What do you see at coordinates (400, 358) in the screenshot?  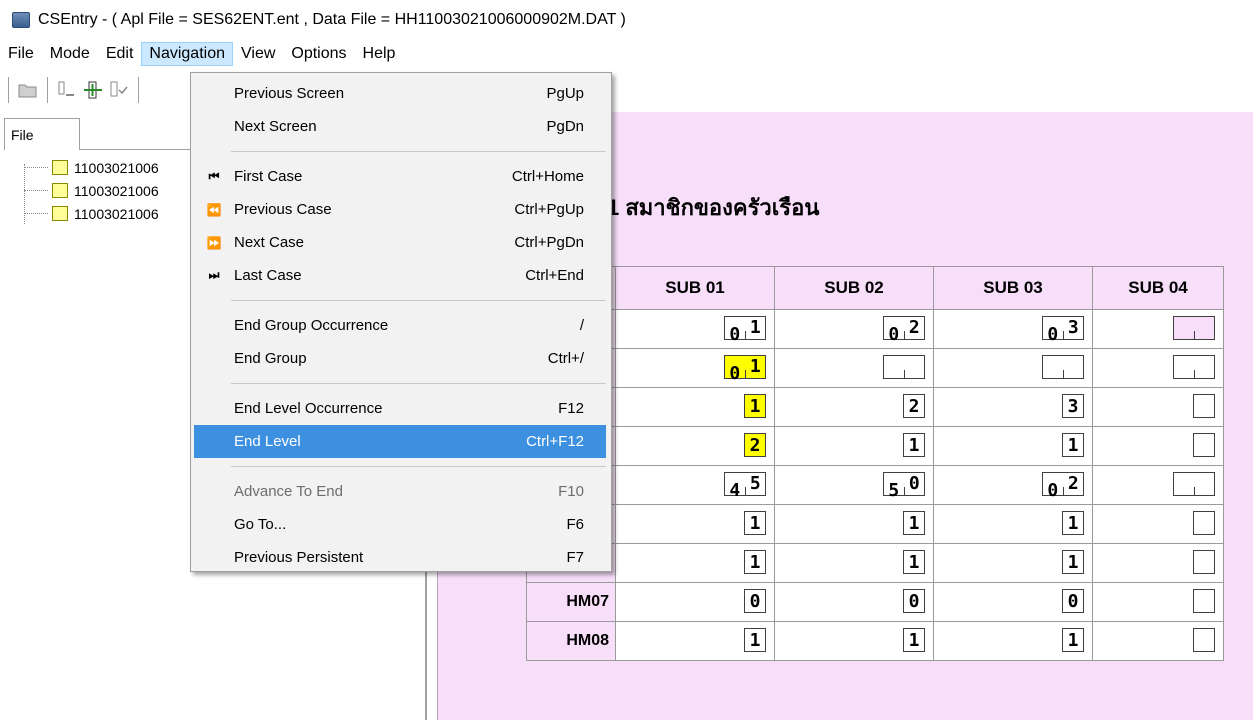 I see `menu-item-end-group: End Group Ctrl+/` at bounding box center [400, 358].